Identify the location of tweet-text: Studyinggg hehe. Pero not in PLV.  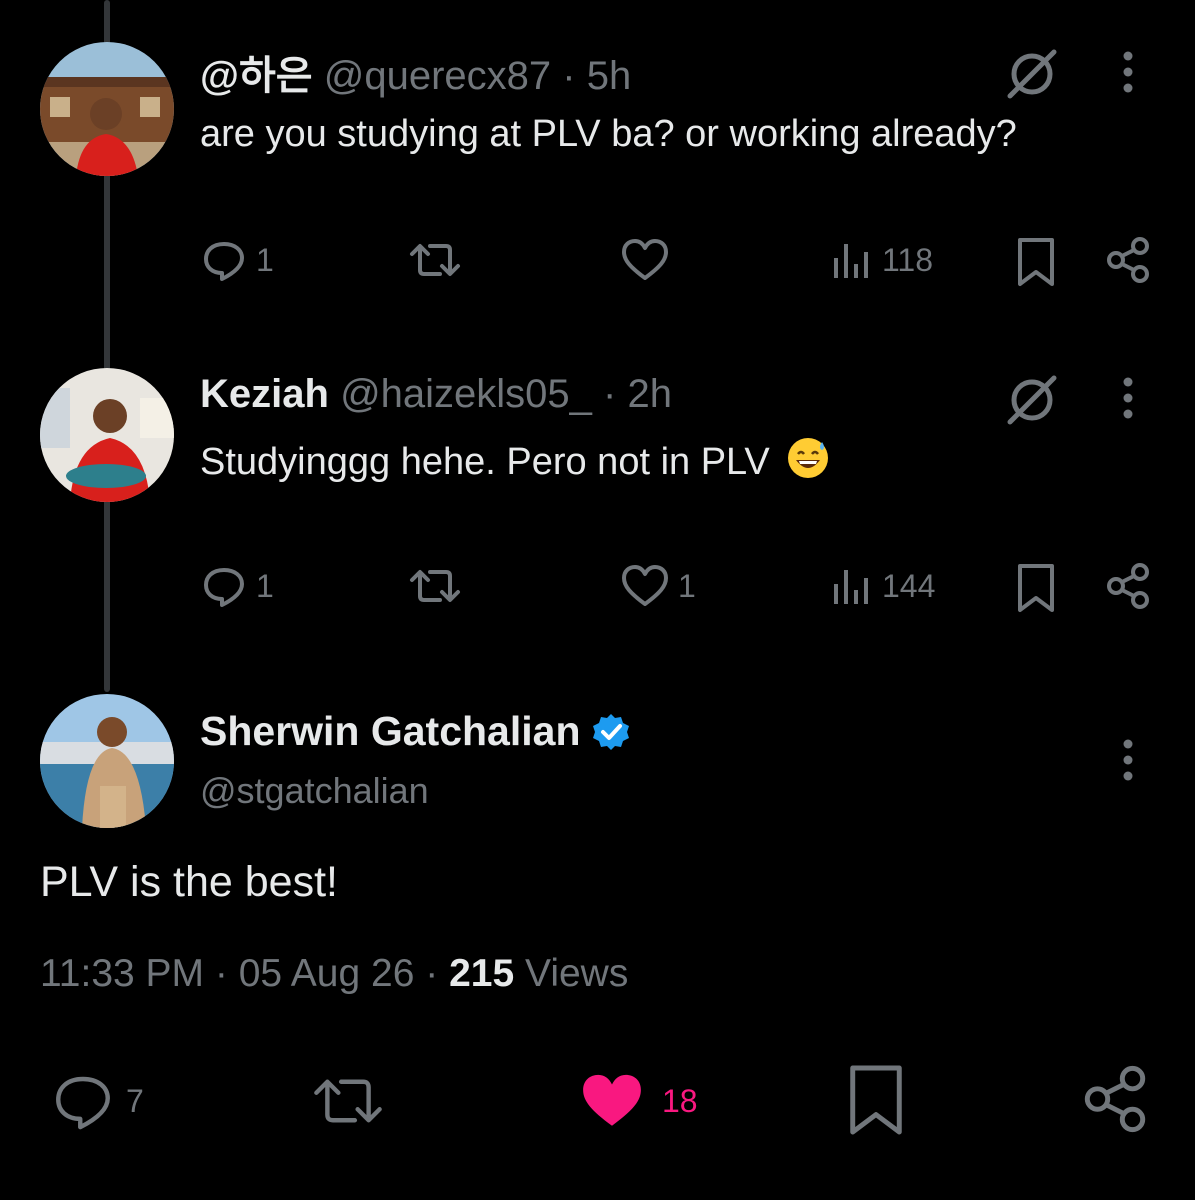
(515, 461).